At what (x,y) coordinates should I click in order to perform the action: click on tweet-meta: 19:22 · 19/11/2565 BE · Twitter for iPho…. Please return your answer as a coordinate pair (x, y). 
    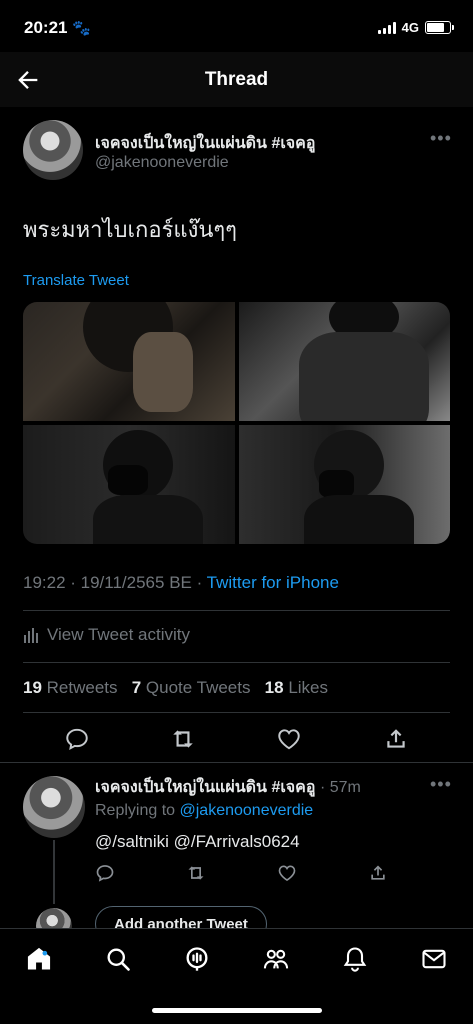
    Looking at the image, I should click on (181, 583).